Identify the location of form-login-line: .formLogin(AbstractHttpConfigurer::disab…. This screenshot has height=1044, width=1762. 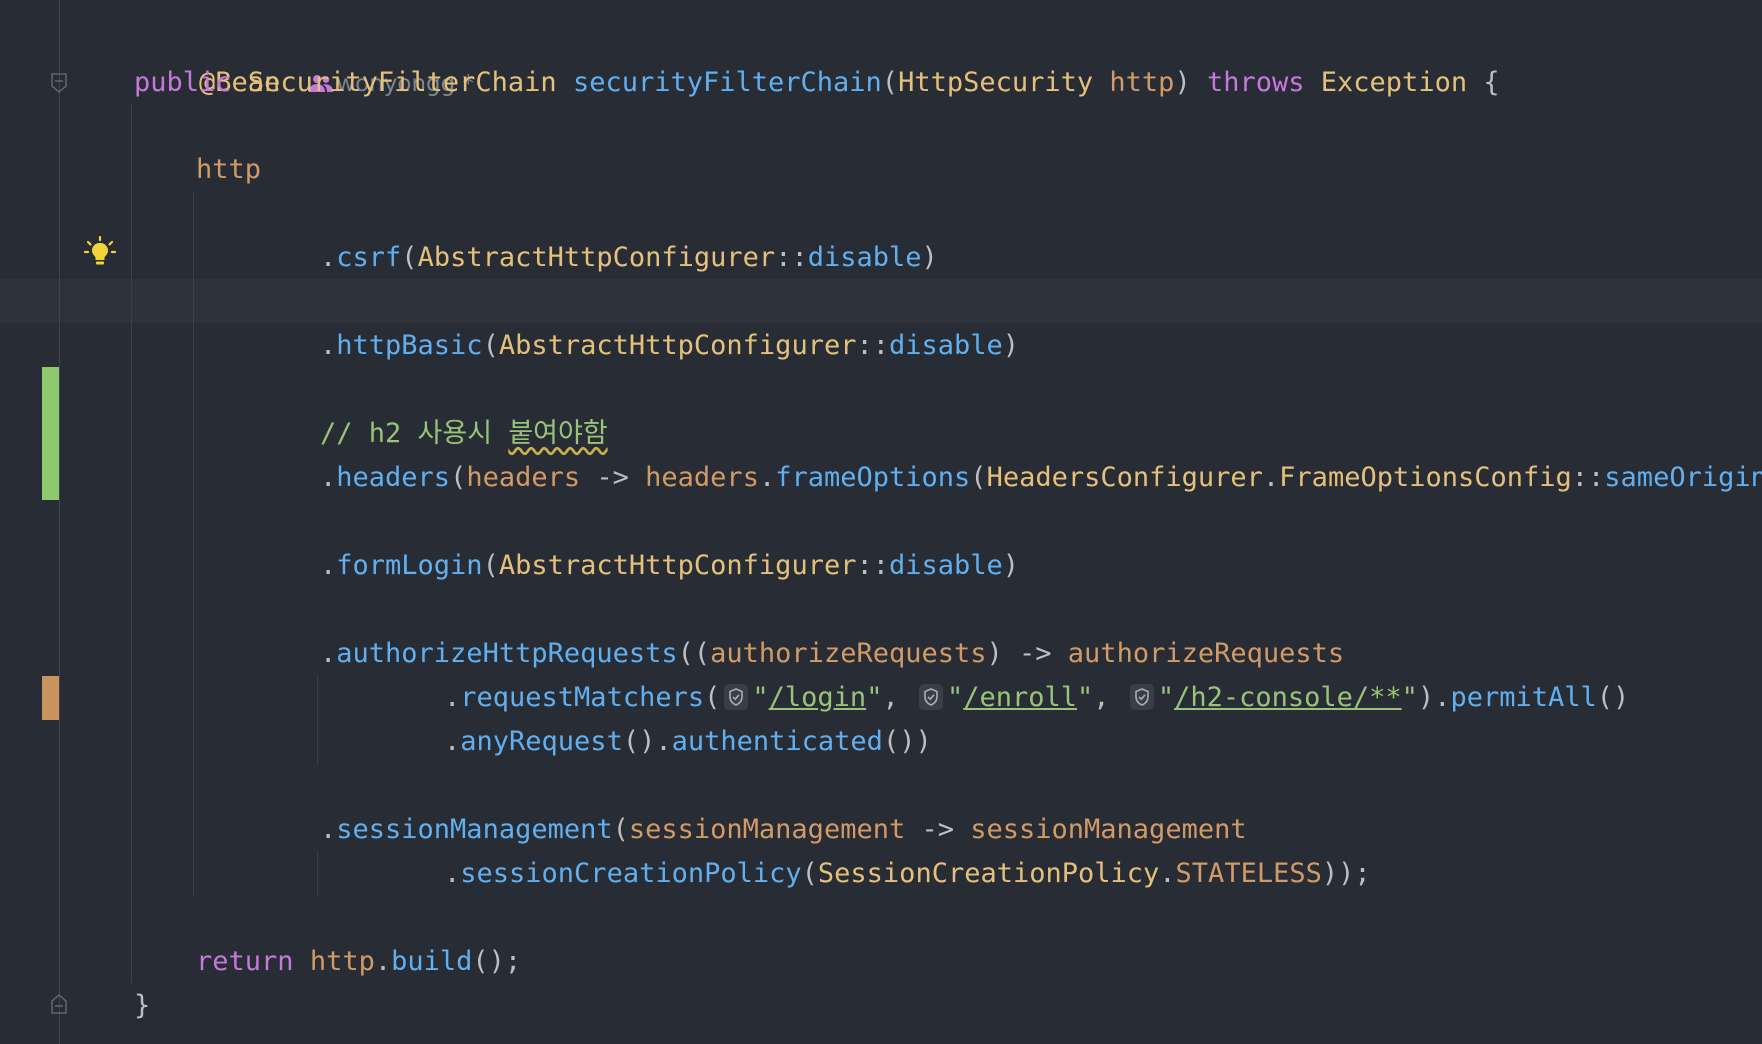
(669, 566).